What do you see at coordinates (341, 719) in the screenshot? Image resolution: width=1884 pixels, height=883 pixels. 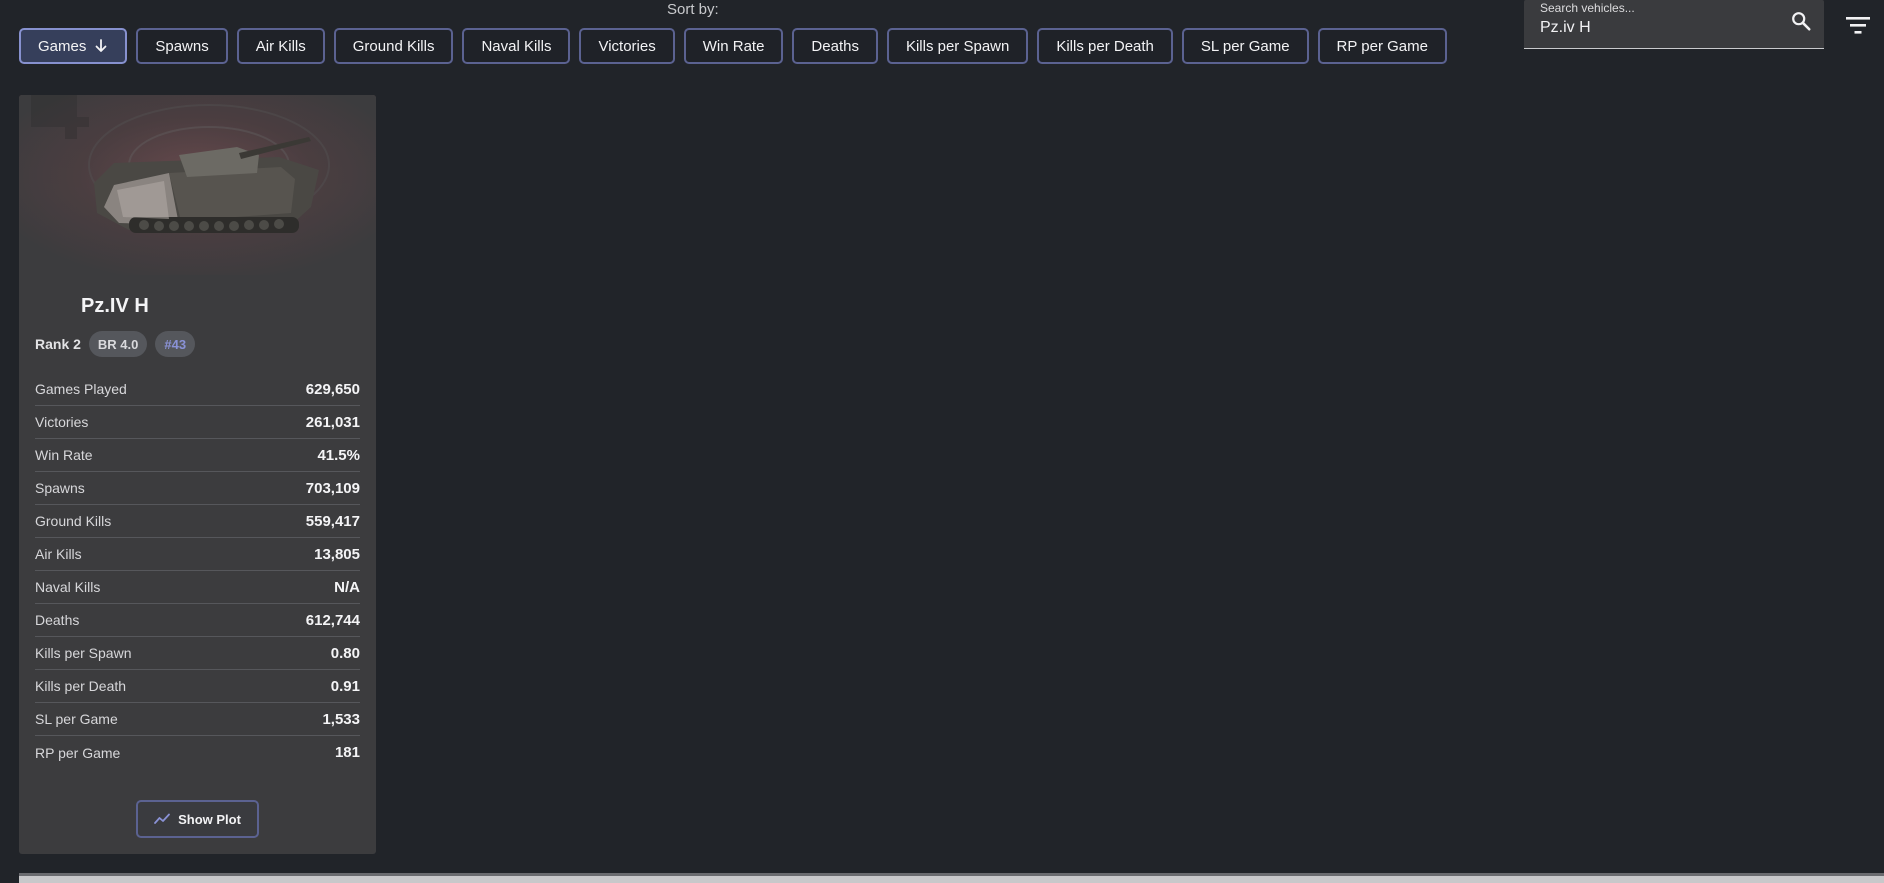 I see `stat-value: 1,533` at bounding box center [341, 719].